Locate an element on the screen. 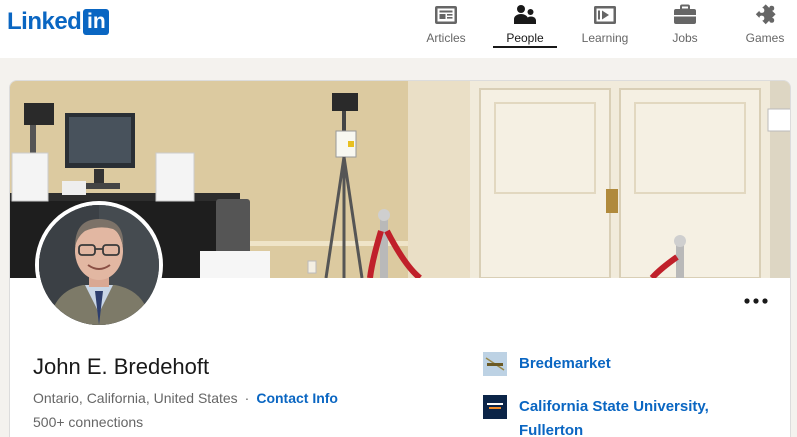 The width and height of the screenshot is (797, 437). org-item-bredemarket: Bredemarket is located at coordinates (611, 364).